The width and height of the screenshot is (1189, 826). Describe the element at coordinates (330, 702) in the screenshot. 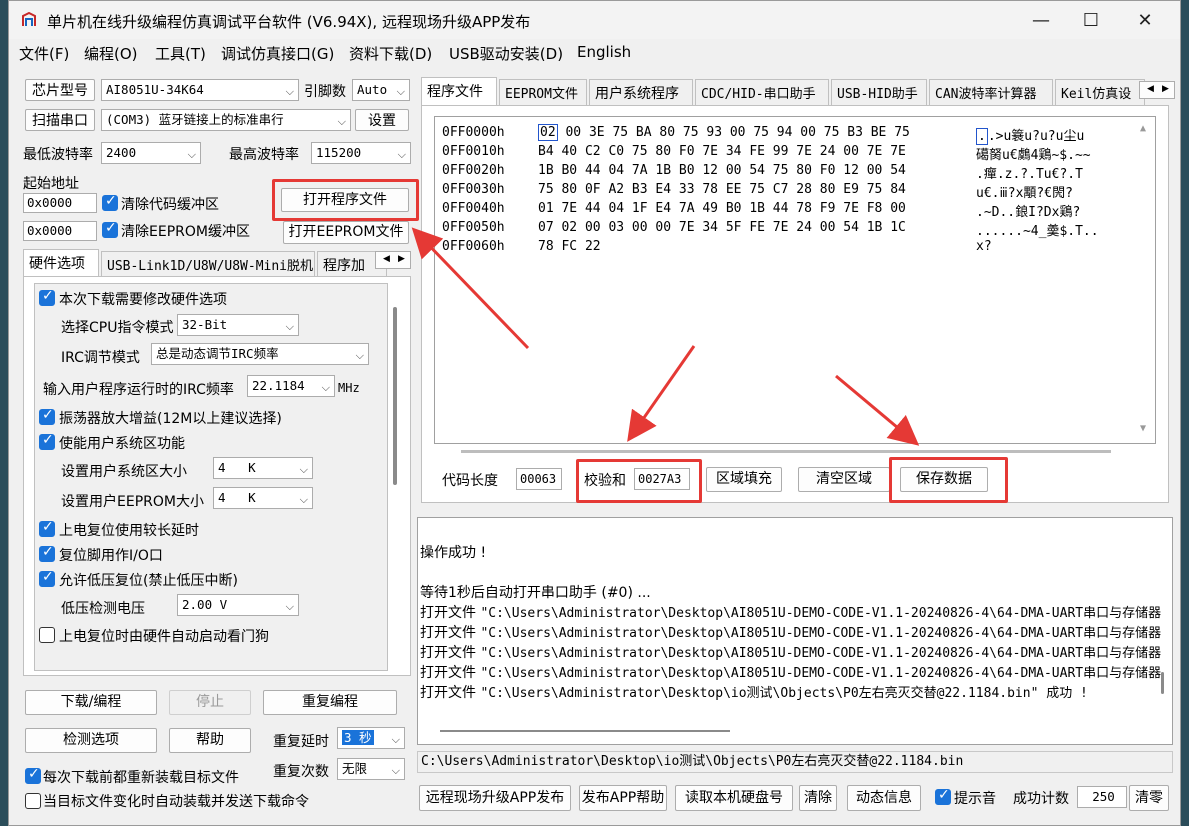

I see `repeat-program-button: 重复编程` at that location.